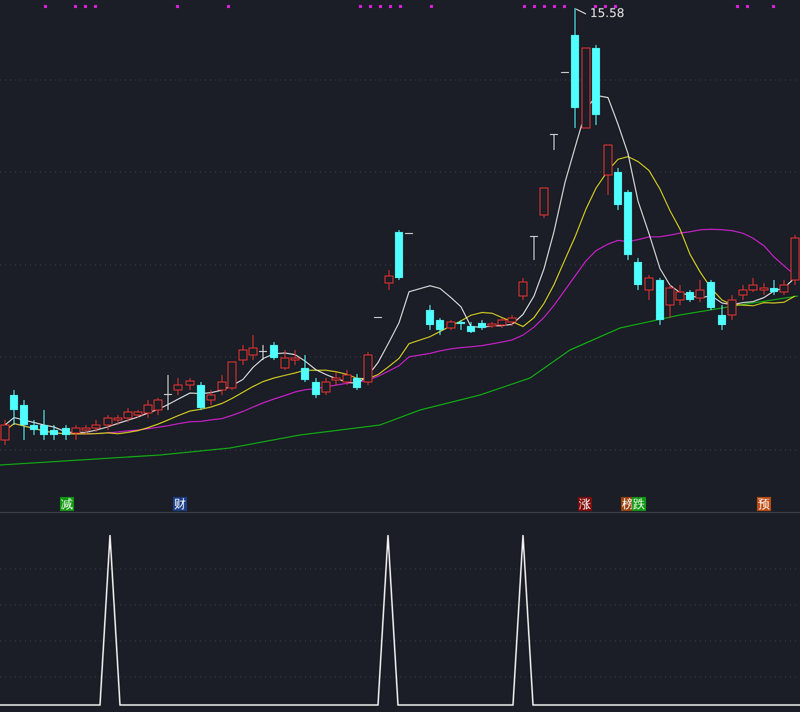  I want to click on event-tag: 预, so click(764, 504).